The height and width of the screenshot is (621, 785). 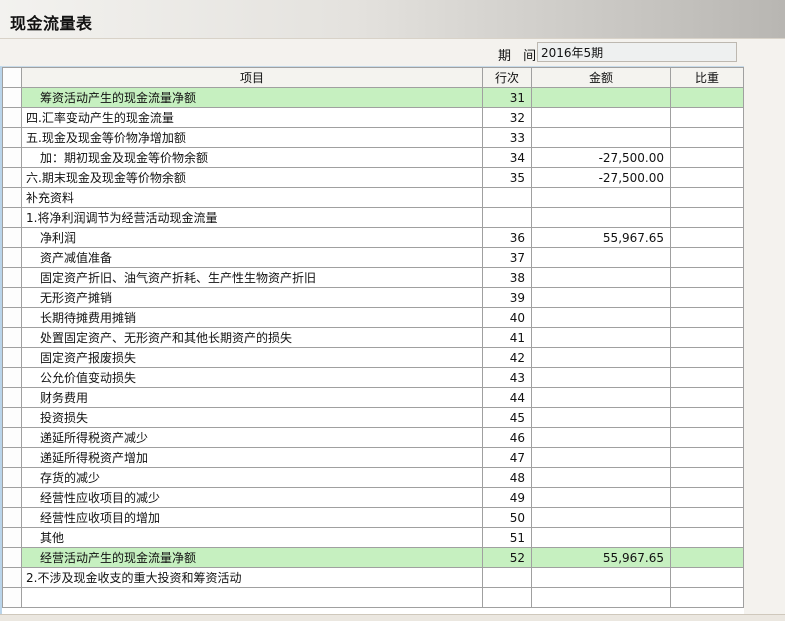 What do you see at coordinates (252, 237) in the screenshot?
I see `cell-item: 净利润` at bounding box center [252, 237].